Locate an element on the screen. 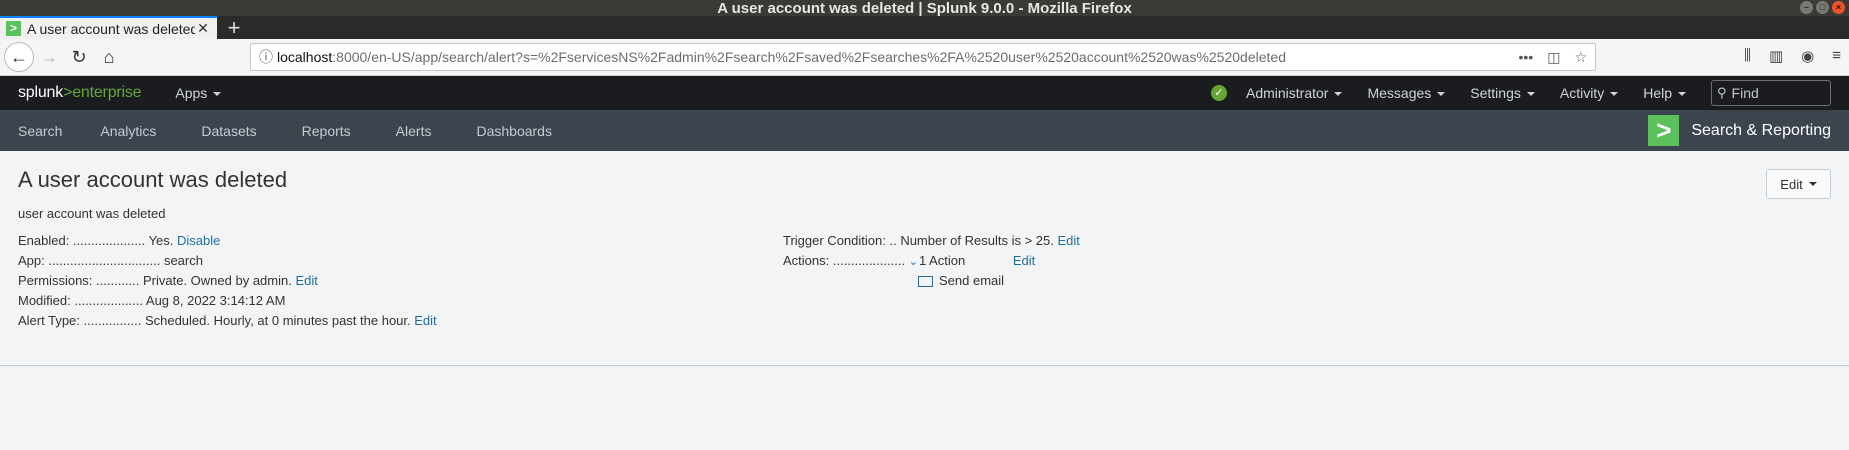  menu-administrator: Administrator is located at coordinates (1294, 93).